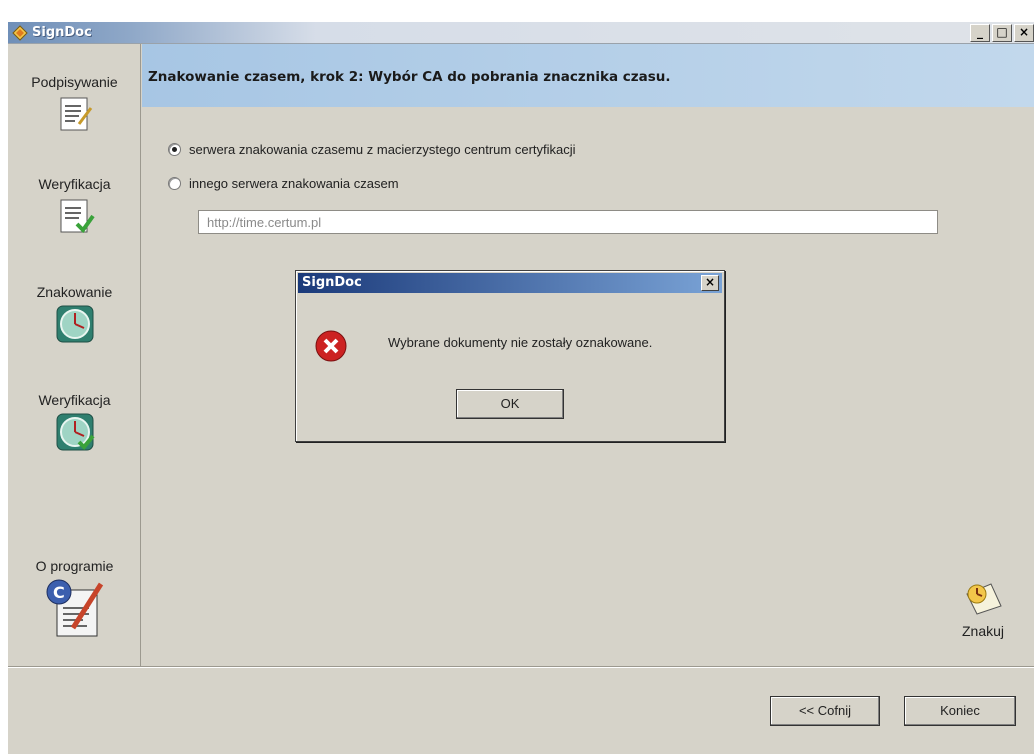 Image resolution: width=1034 pixels, height=754 pixels. I want to click on sidebar-item-weryfikacja-czasu: Weryfikacja, so click(74, 423).